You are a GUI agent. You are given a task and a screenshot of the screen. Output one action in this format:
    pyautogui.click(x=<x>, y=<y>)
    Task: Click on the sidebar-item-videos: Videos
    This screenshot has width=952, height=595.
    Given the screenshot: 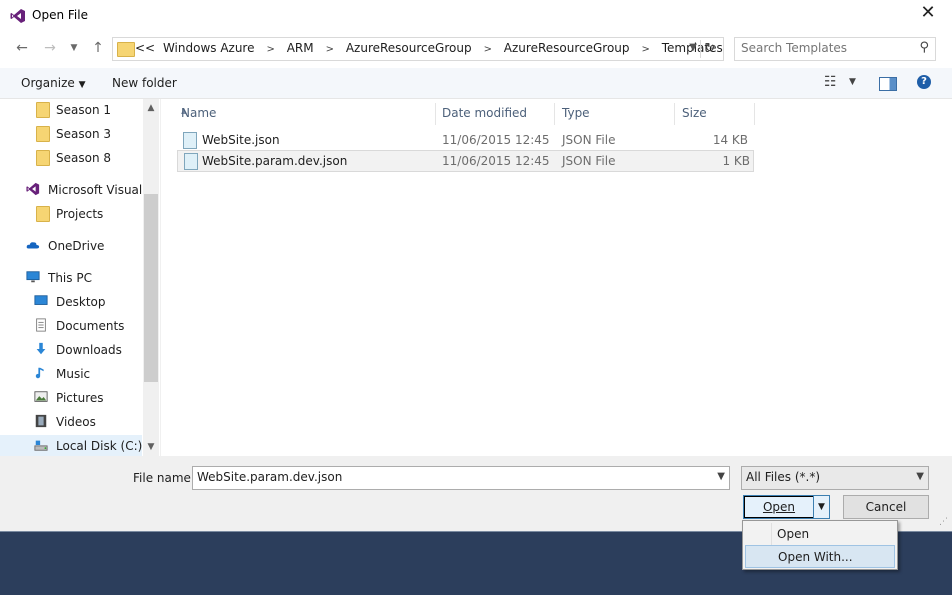 What is the action you would take?
    pyautogui.click(x=71, y=422)
    